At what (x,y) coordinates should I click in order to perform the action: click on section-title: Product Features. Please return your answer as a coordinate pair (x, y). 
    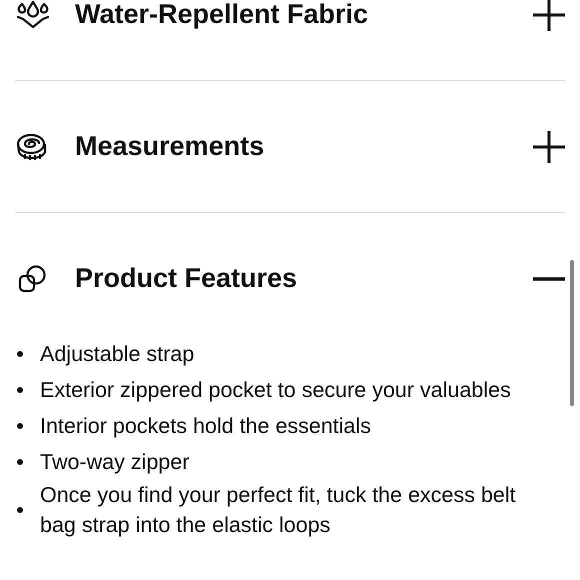
    Looking at the image, I should click on (186, 278).